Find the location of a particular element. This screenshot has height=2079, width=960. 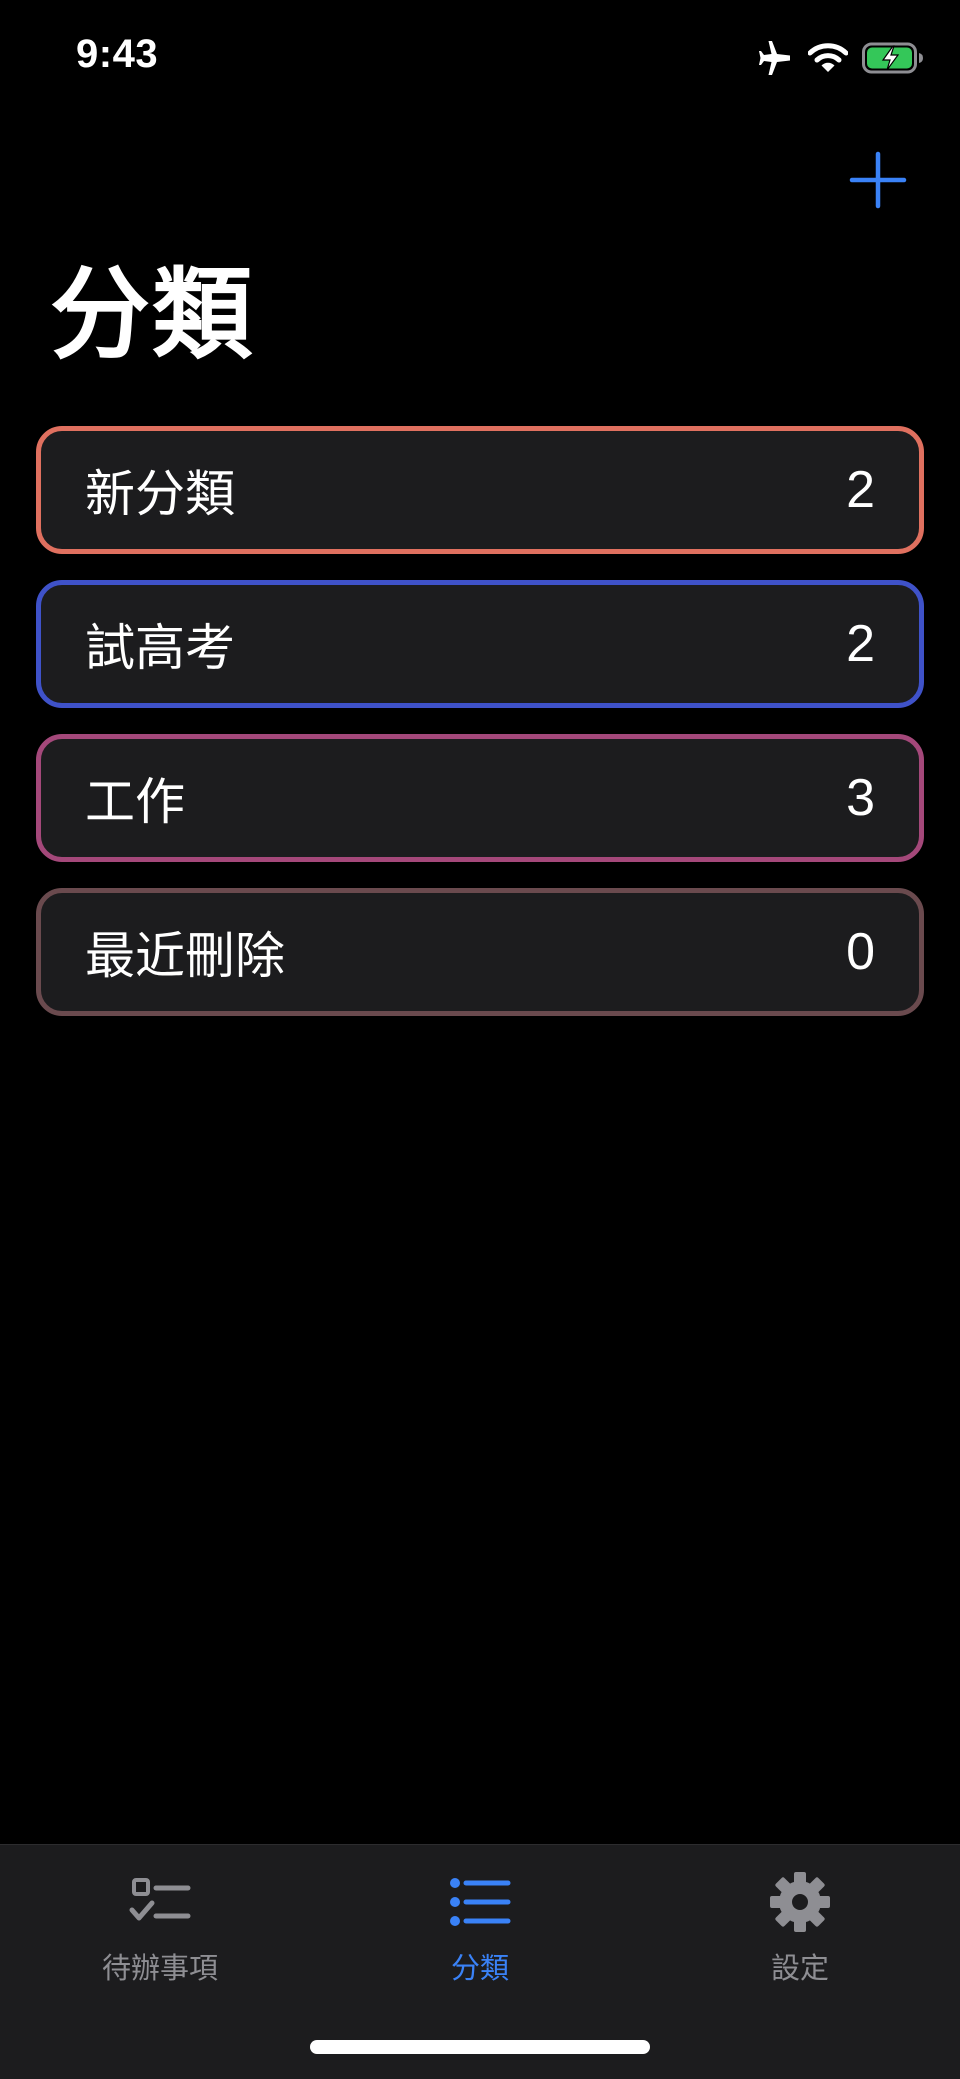

category-name: 試高考 is located at coordinates (160, 648).